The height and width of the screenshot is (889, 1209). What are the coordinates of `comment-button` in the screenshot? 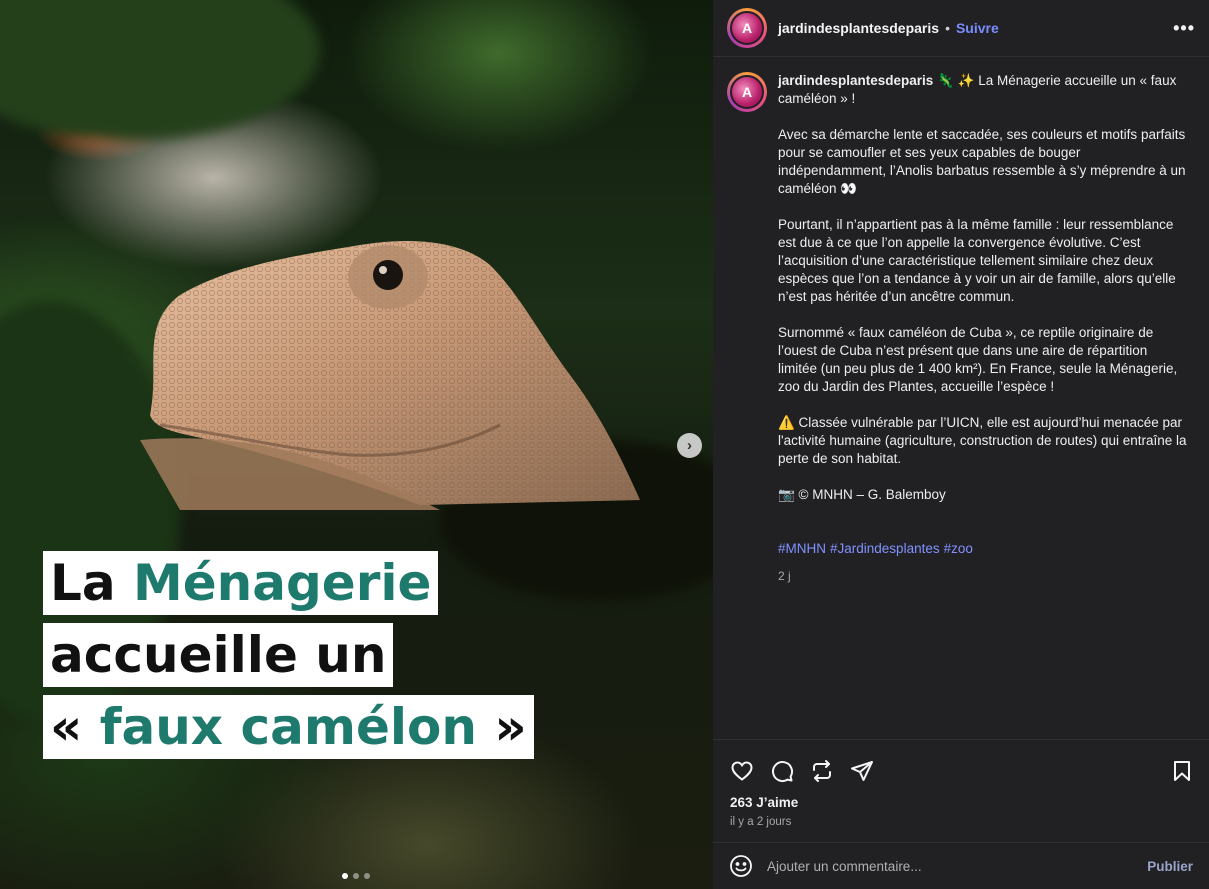 It's located at (782, 771).